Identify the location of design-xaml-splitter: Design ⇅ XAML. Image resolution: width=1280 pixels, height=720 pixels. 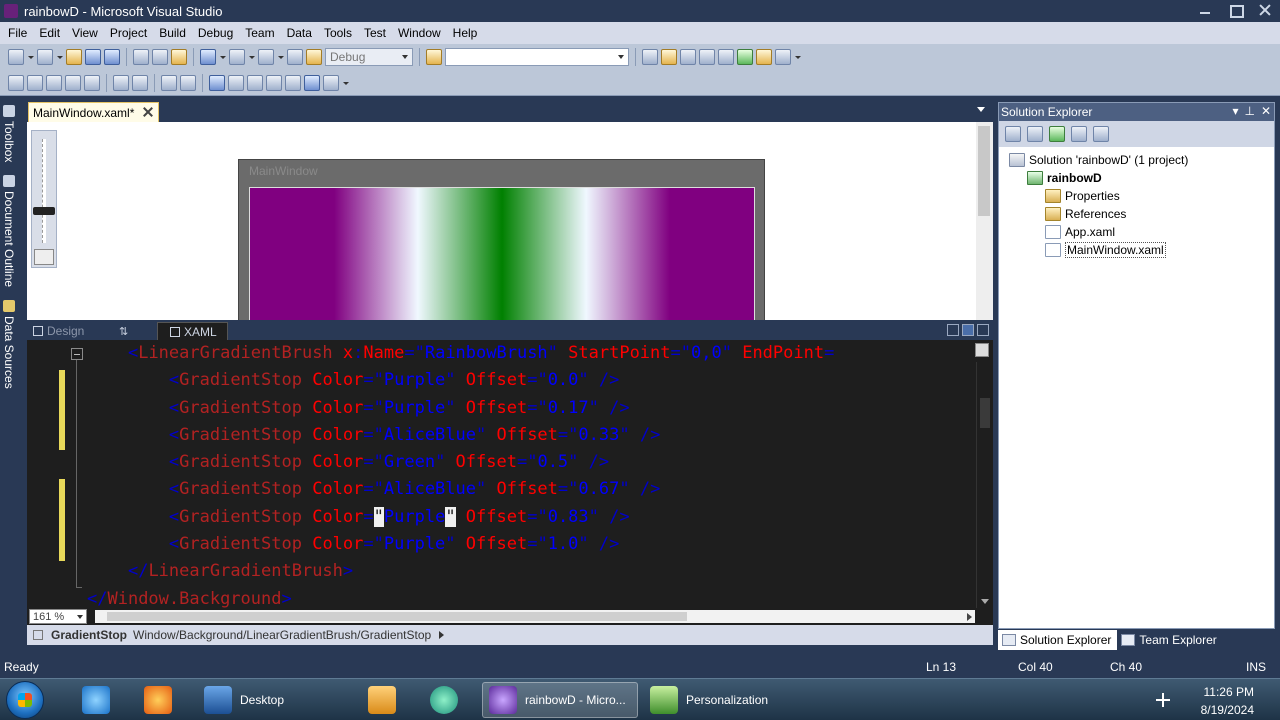
(510, 330).